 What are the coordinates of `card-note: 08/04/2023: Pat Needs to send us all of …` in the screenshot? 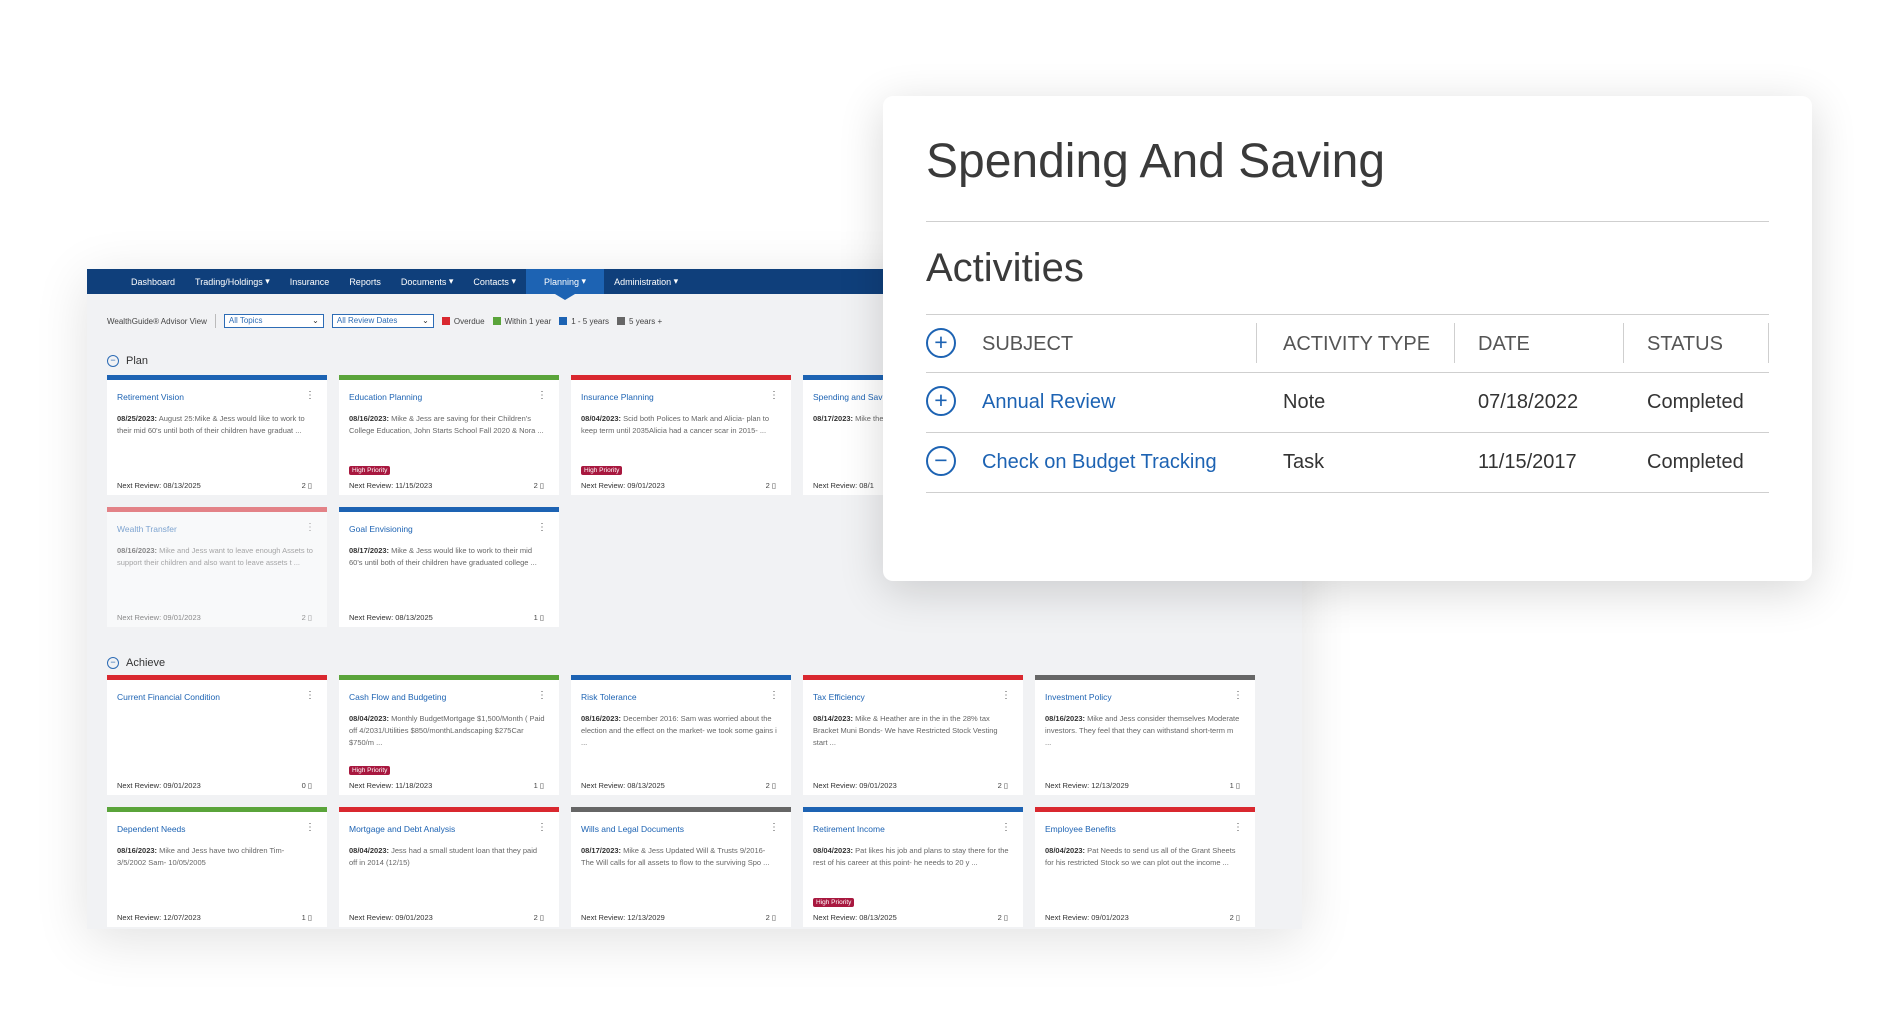 It's located at (1143, 857).